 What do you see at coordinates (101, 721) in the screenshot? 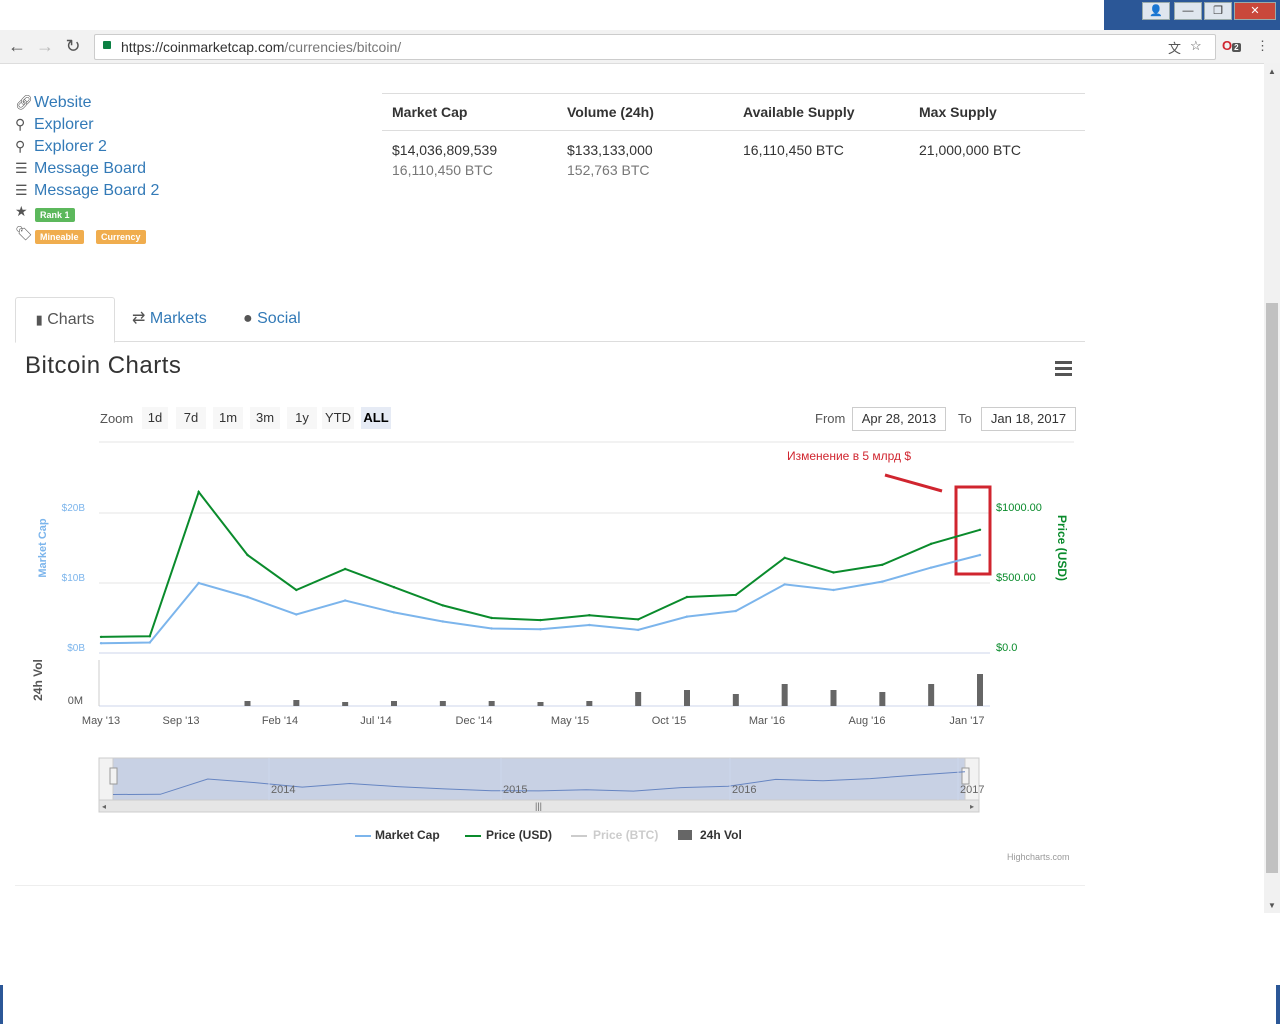
I see `x-tick-label: May '13` at bounding box center [101, 721].